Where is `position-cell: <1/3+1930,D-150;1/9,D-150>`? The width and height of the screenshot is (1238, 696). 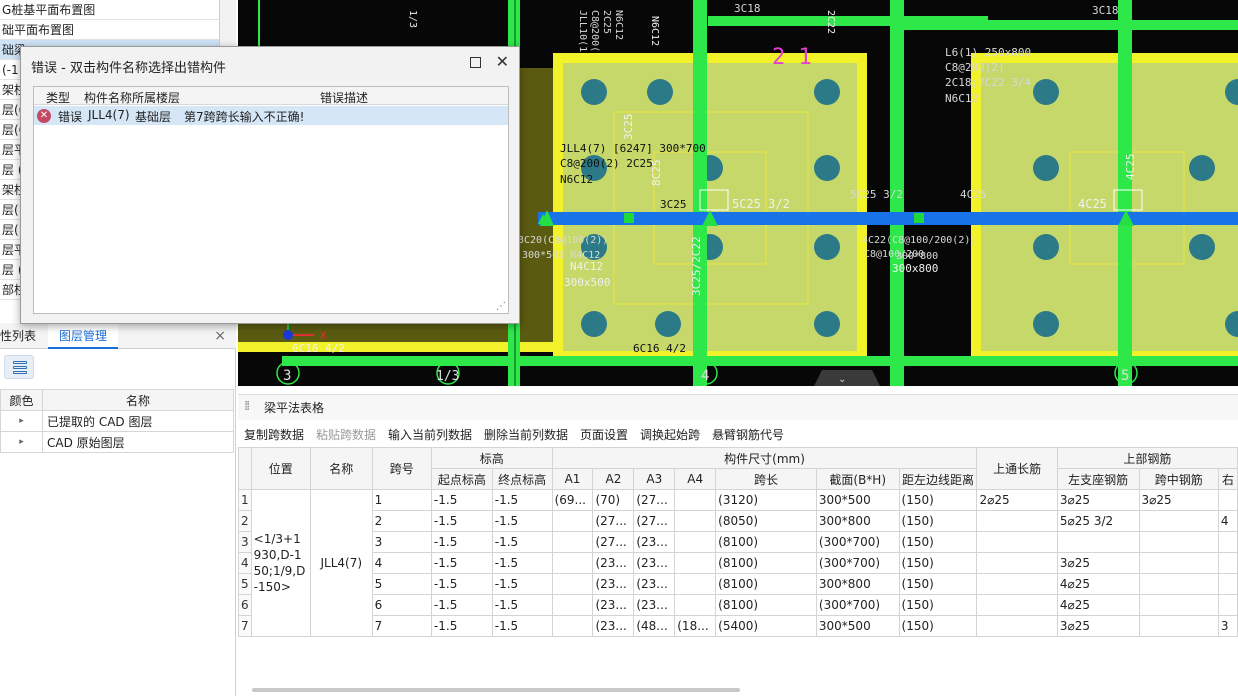 position-cell: <1/3+1930,D-150;1/9,D-150> is located at coordinates (280, 563).